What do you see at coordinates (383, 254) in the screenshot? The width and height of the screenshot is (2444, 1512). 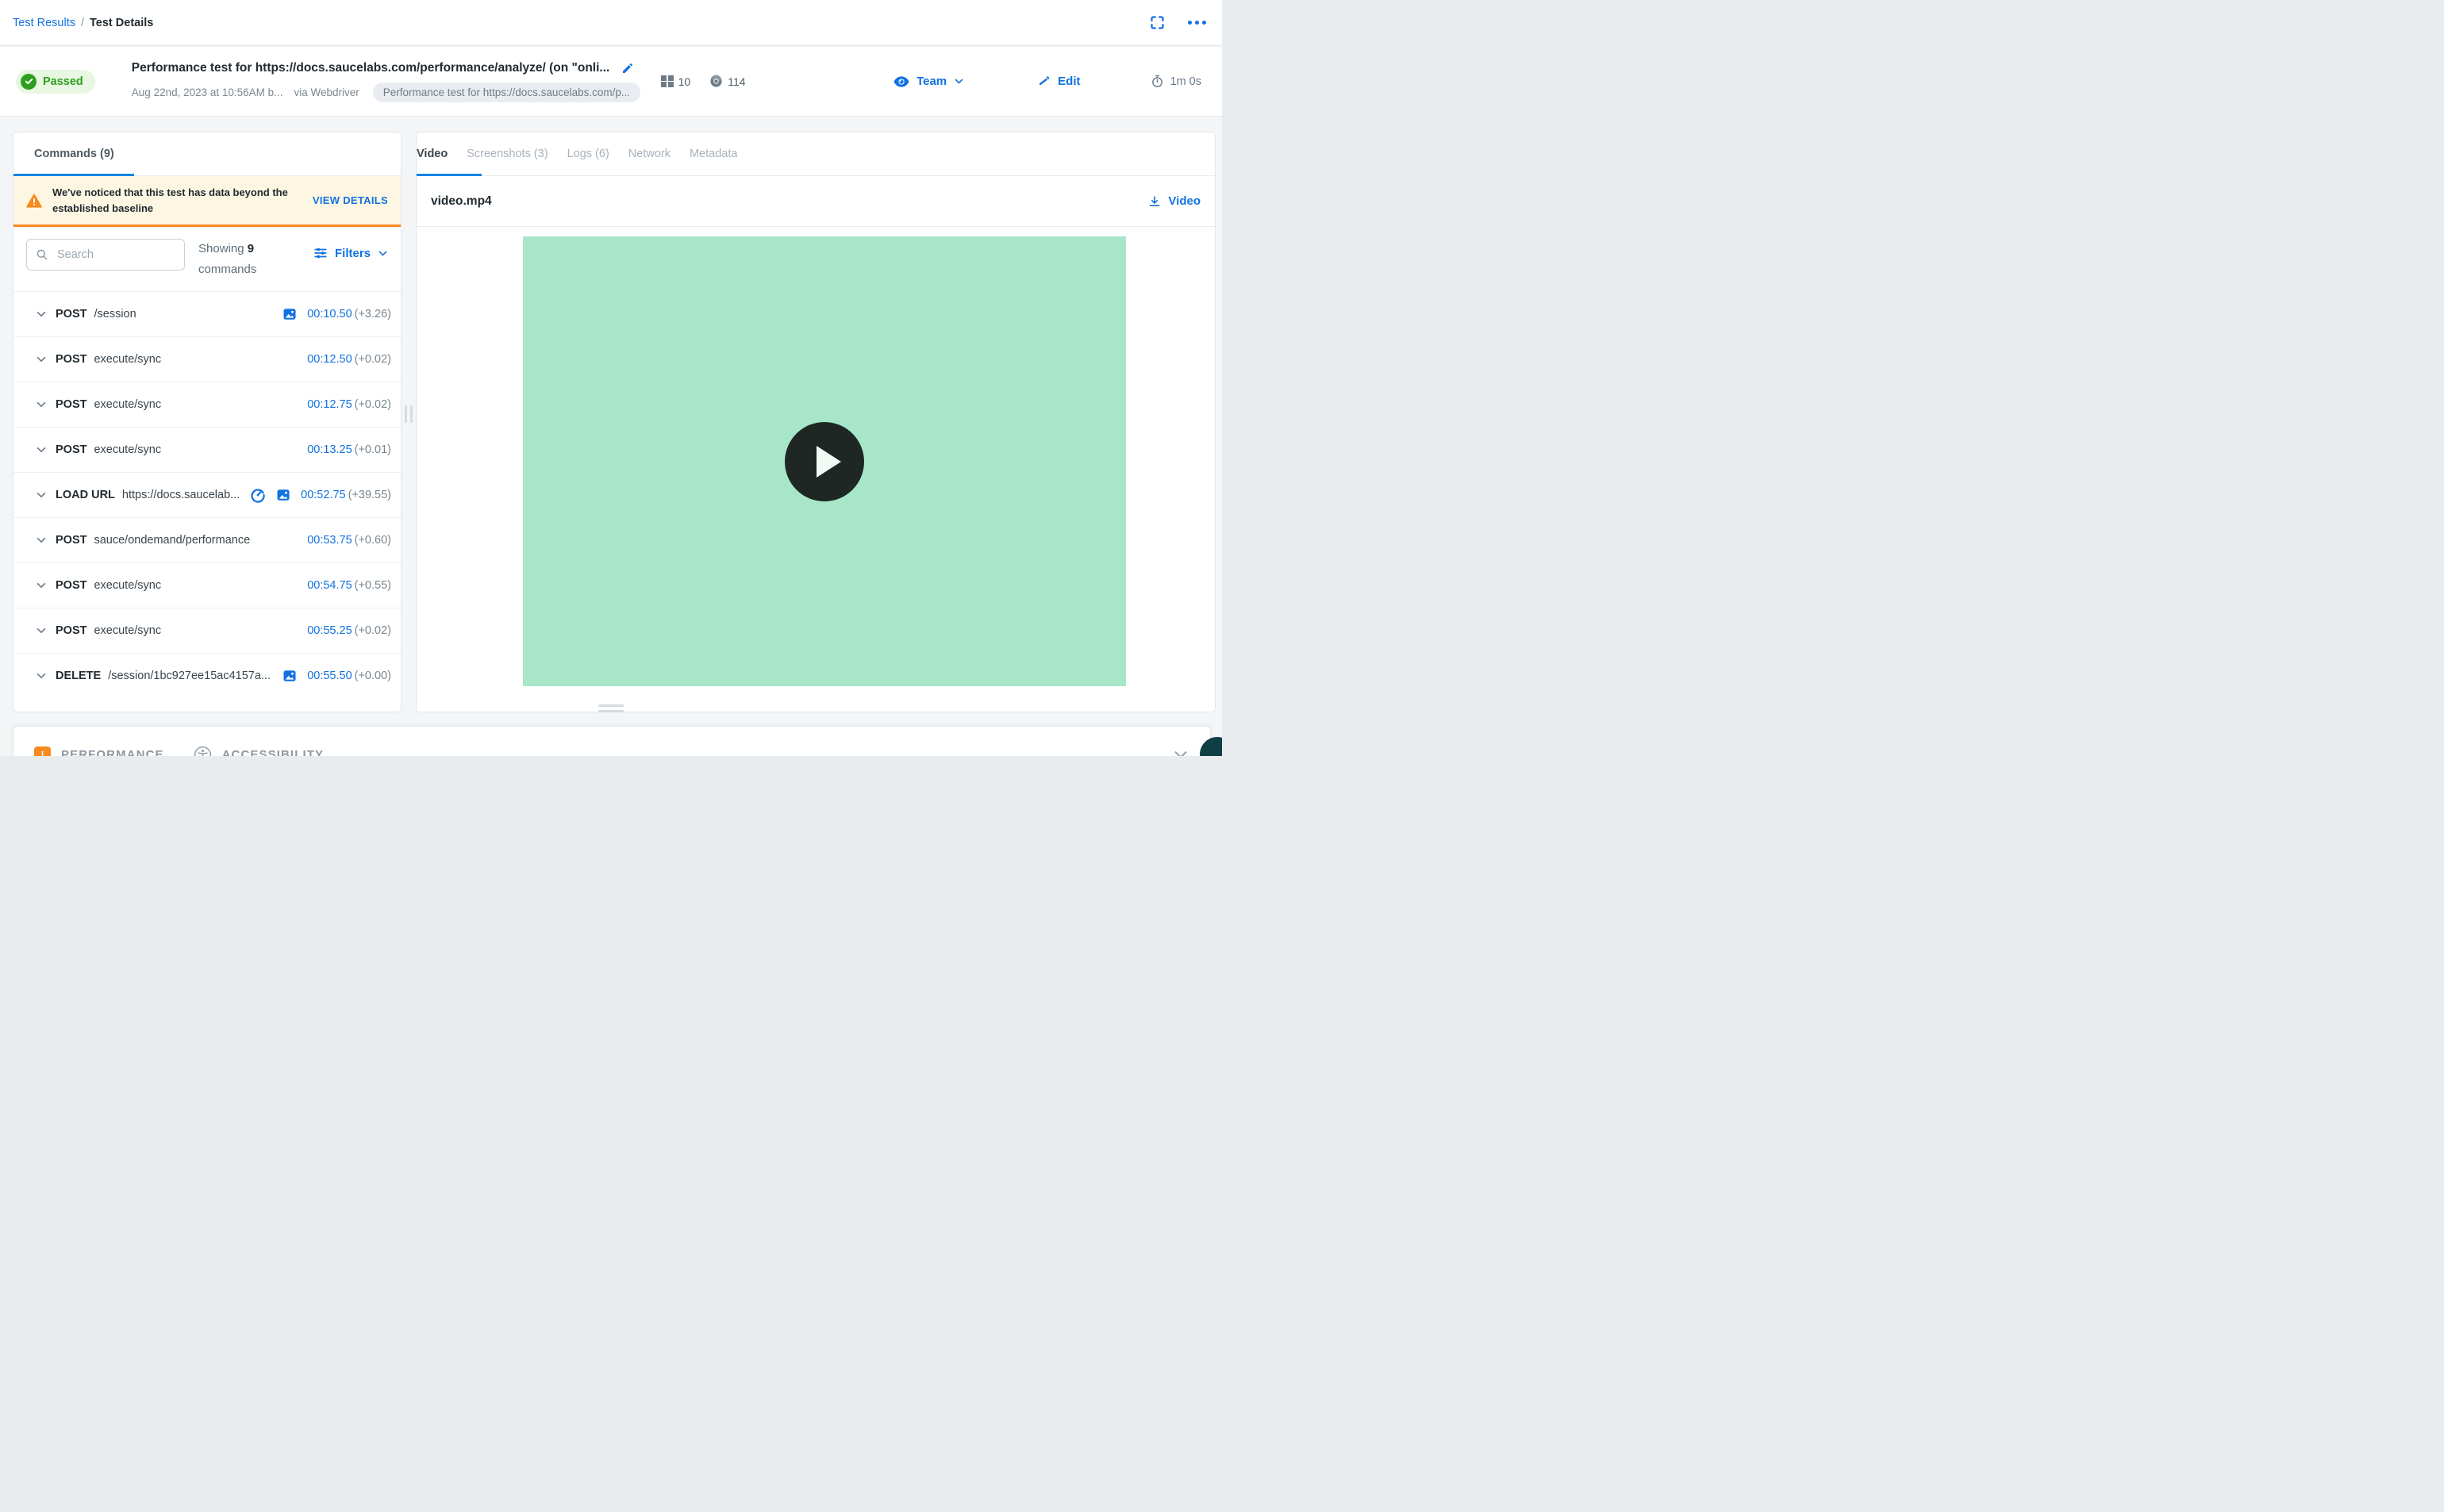 I see `filters-chevron-down-icon` at bounding box center [383, 254].